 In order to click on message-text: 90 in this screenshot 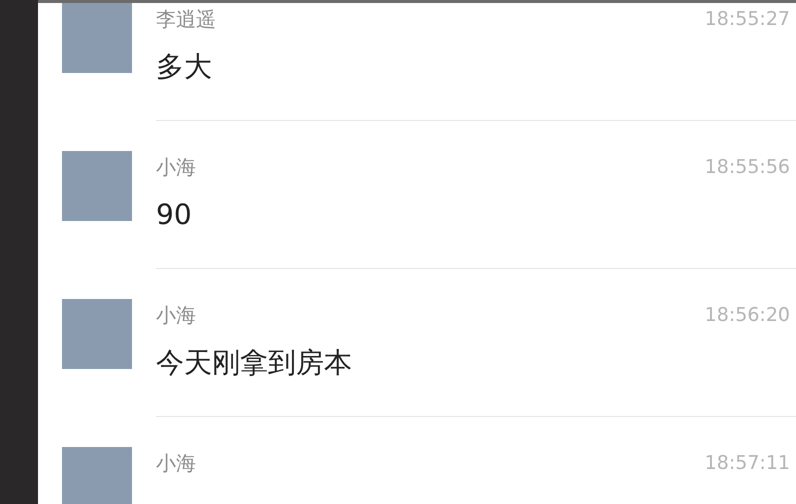, I will do `click(174, 215)`.